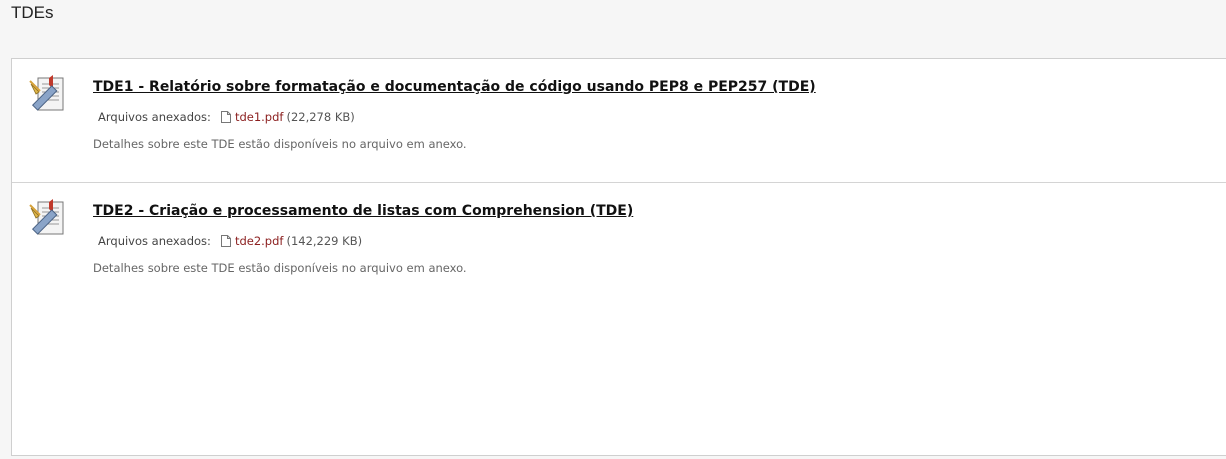  Describe the element at coordinates (32, 12) in the screenshot. I see `page-title: TDEs` at that location.